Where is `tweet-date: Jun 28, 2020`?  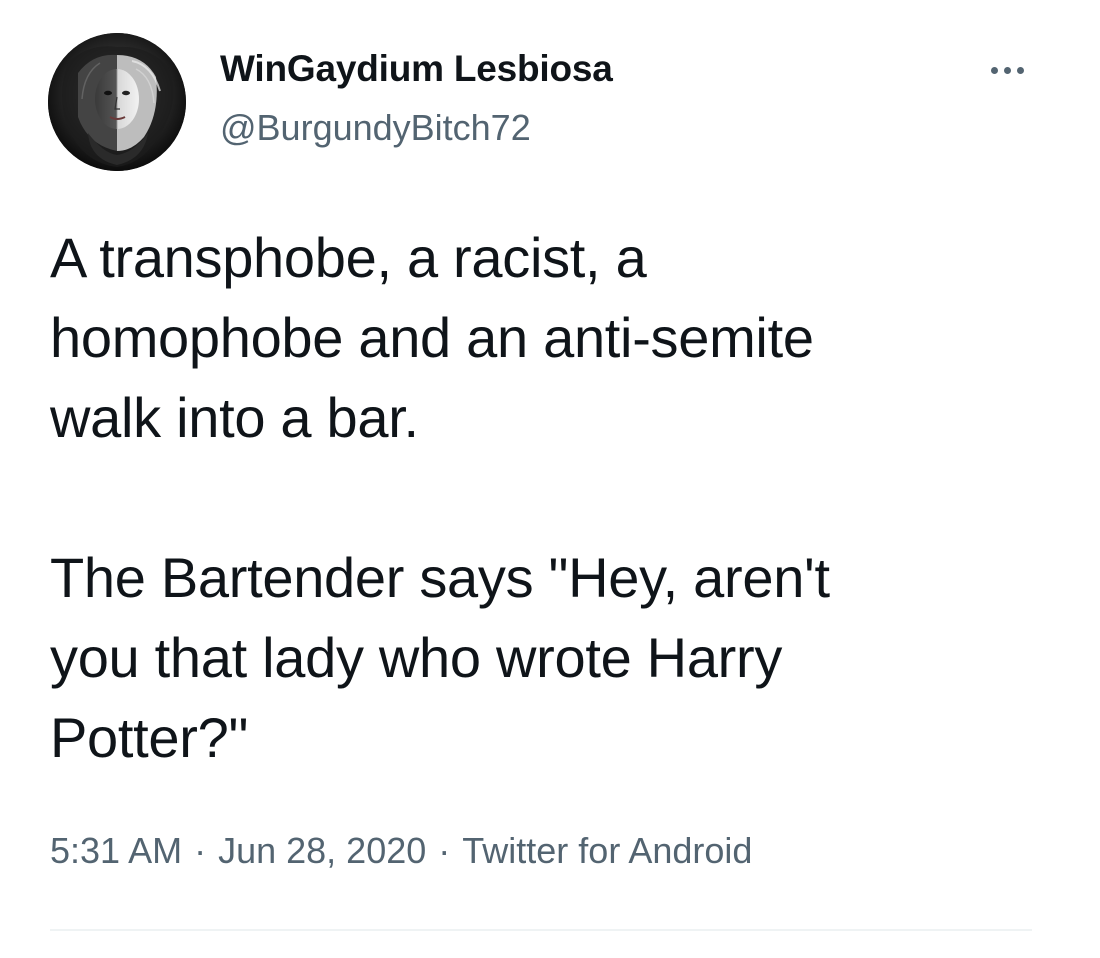
tweet-date: Jun 28, 2020 is located at coordinates (322, 850).